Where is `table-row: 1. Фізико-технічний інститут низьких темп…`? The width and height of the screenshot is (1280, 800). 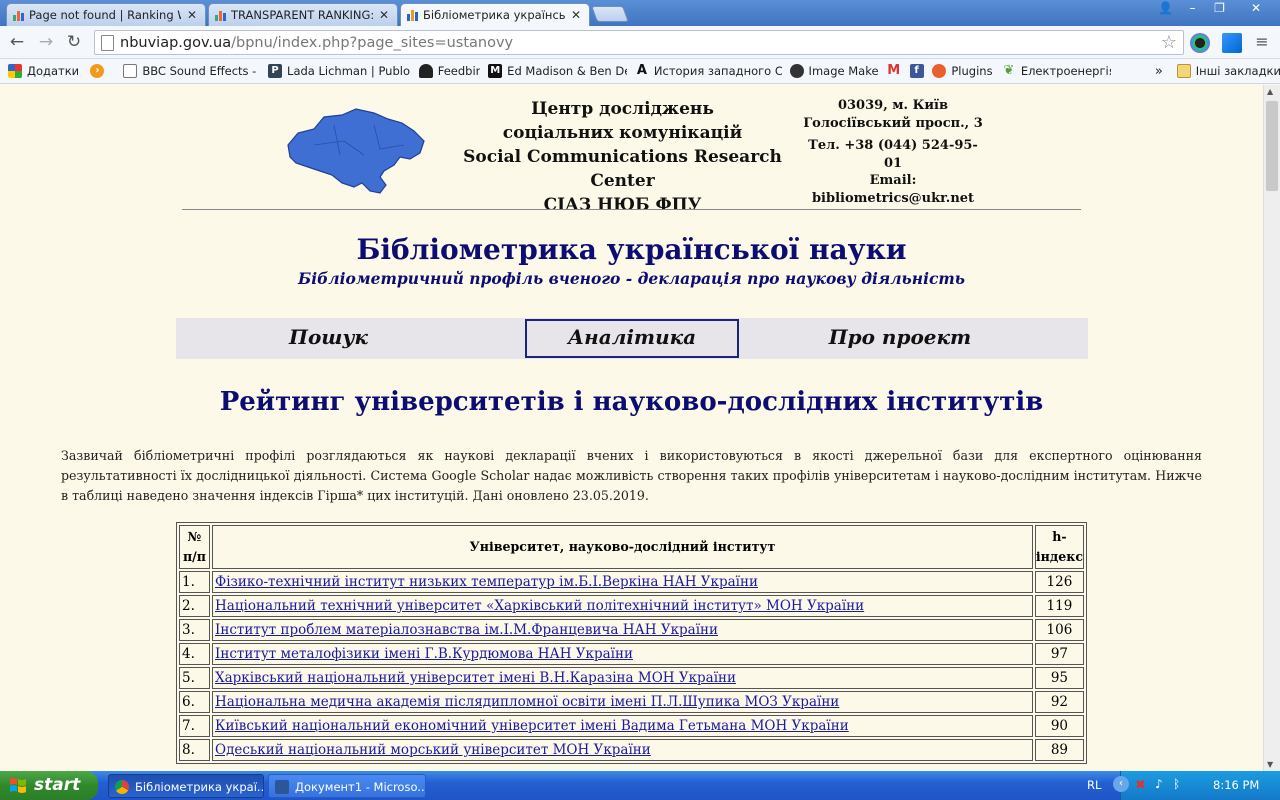 table-row: 1. Фізико-технічний інститут низьких темп… is located at coordinates (631, 582).